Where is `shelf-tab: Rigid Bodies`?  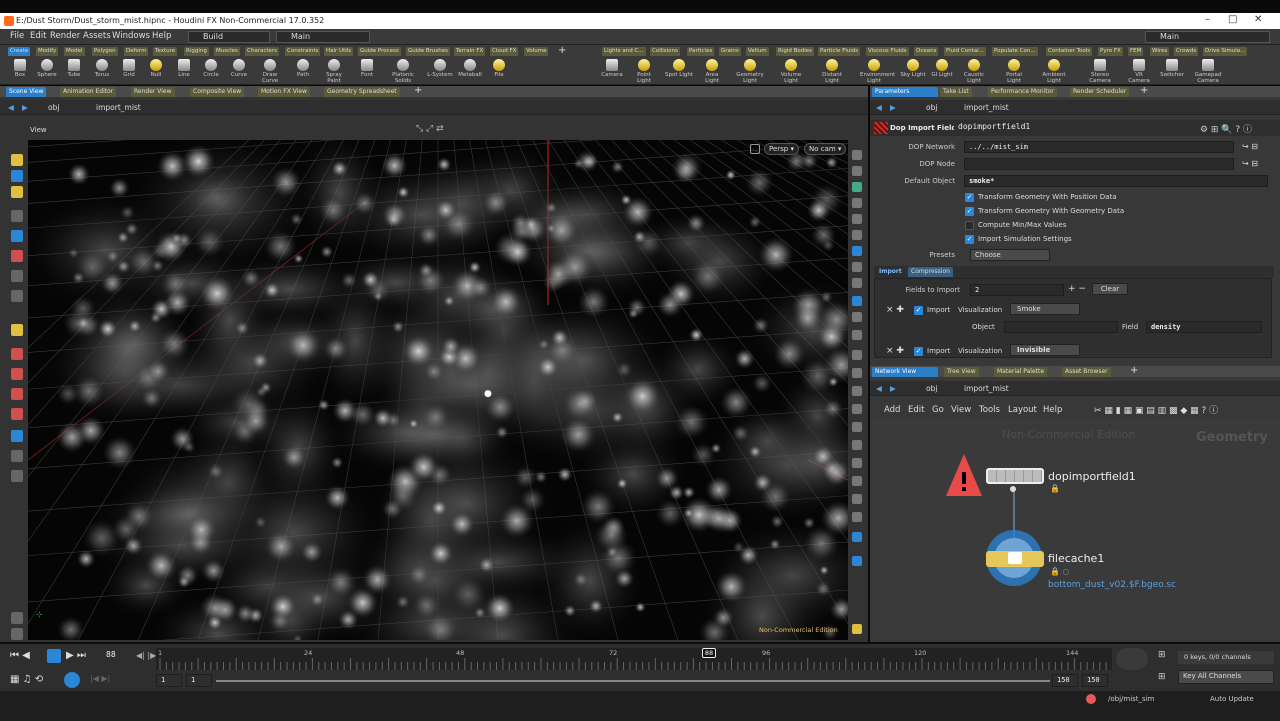 shelf-tab: Rigid Bodies is located at coordinates (795, 51).